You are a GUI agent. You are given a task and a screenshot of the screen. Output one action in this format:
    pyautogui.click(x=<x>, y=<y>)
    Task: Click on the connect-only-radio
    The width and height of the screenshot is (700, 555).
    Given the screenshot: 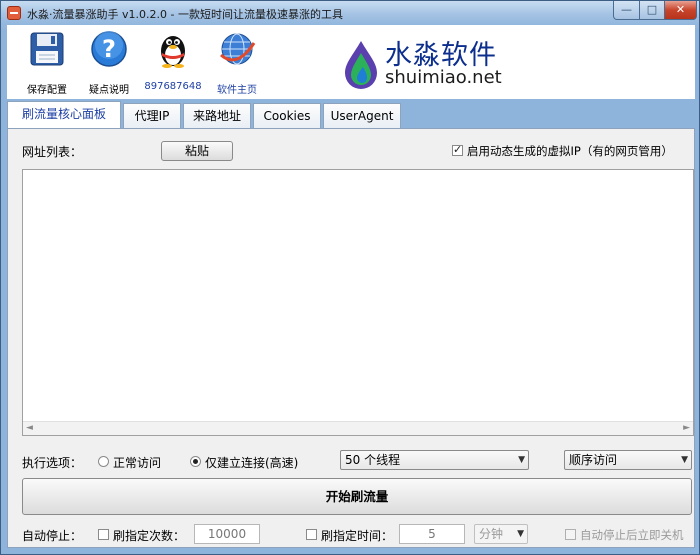 What is the action you would take?
    pyautogui.click(x=195, y=461)
    